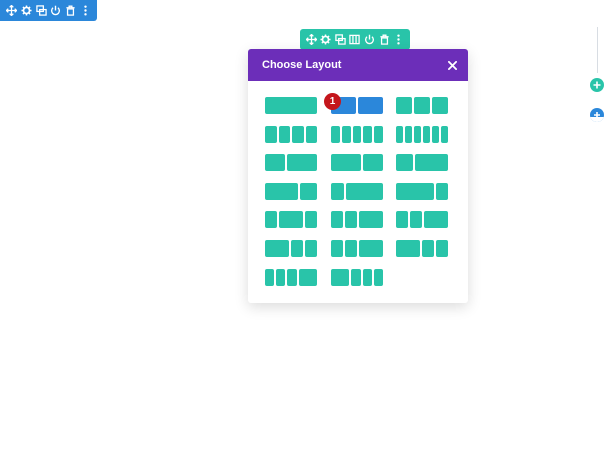 This screenshot has width=610, height=469. I want to click on row-trash-button, so click(384, 39).